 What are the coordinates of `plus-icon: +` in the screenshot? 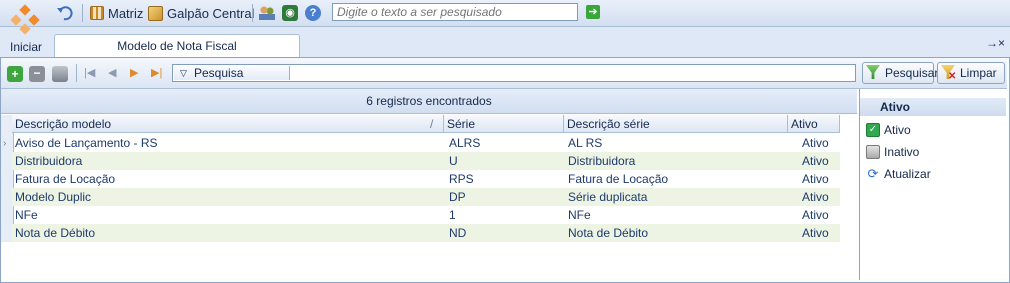 It's located at (15, 74).